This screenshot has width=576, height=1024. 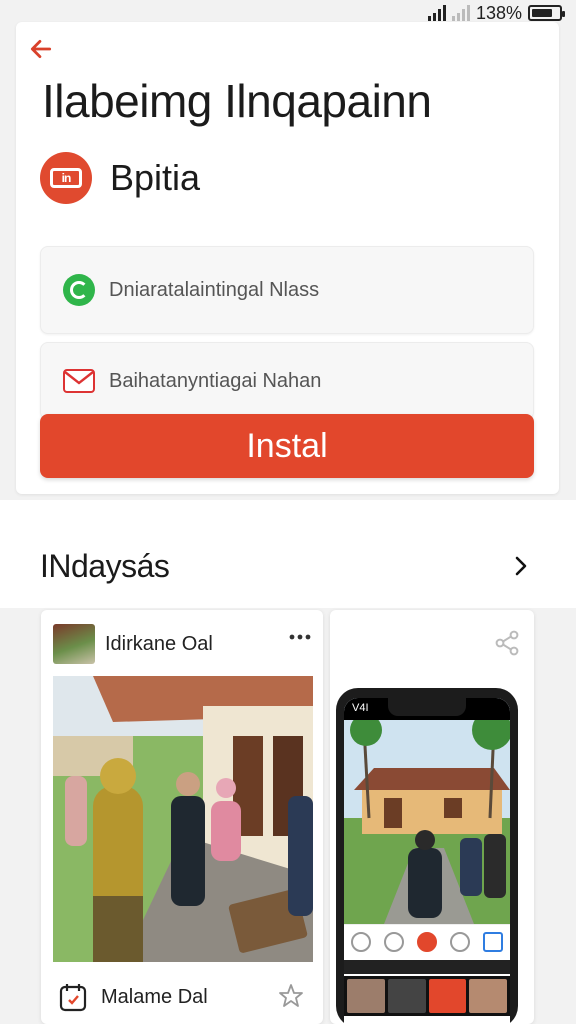 I want to click on share-icon, so click(x=507, y=643).